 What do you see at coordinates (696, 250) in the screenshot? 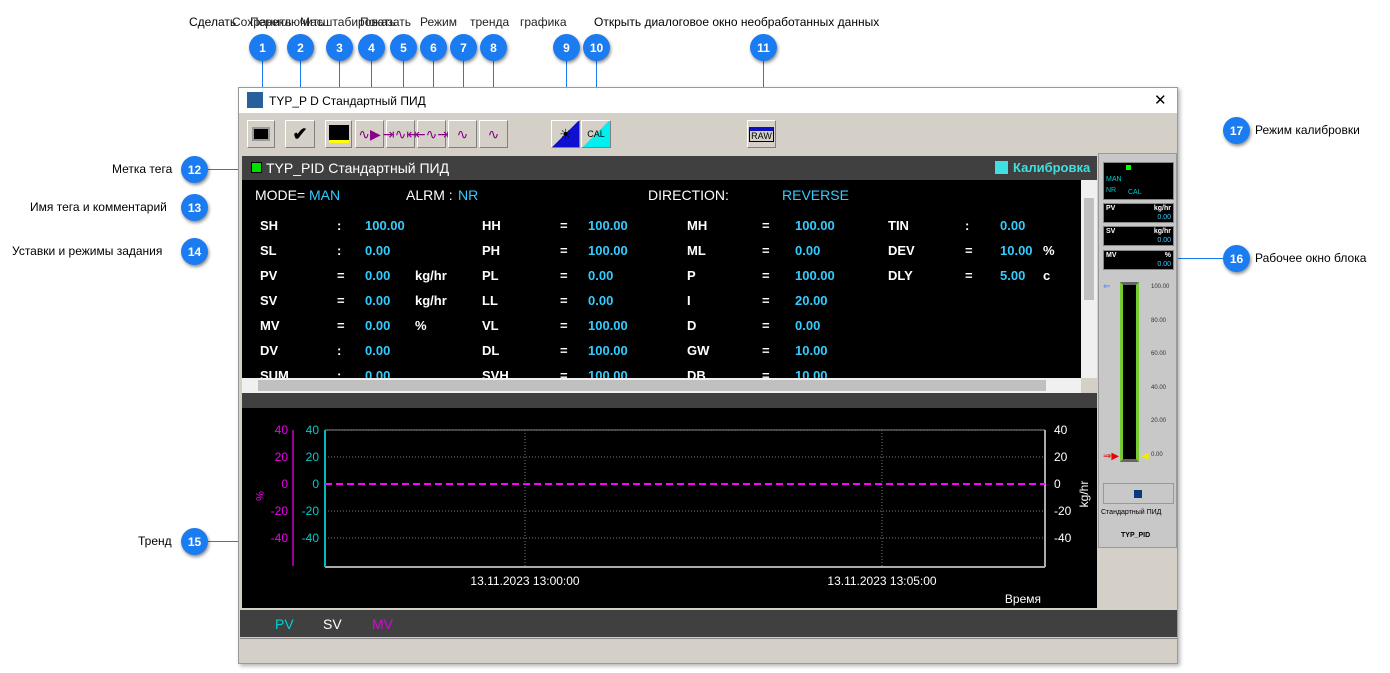
I see `param-label: ML` at bounding box center [696, 250].